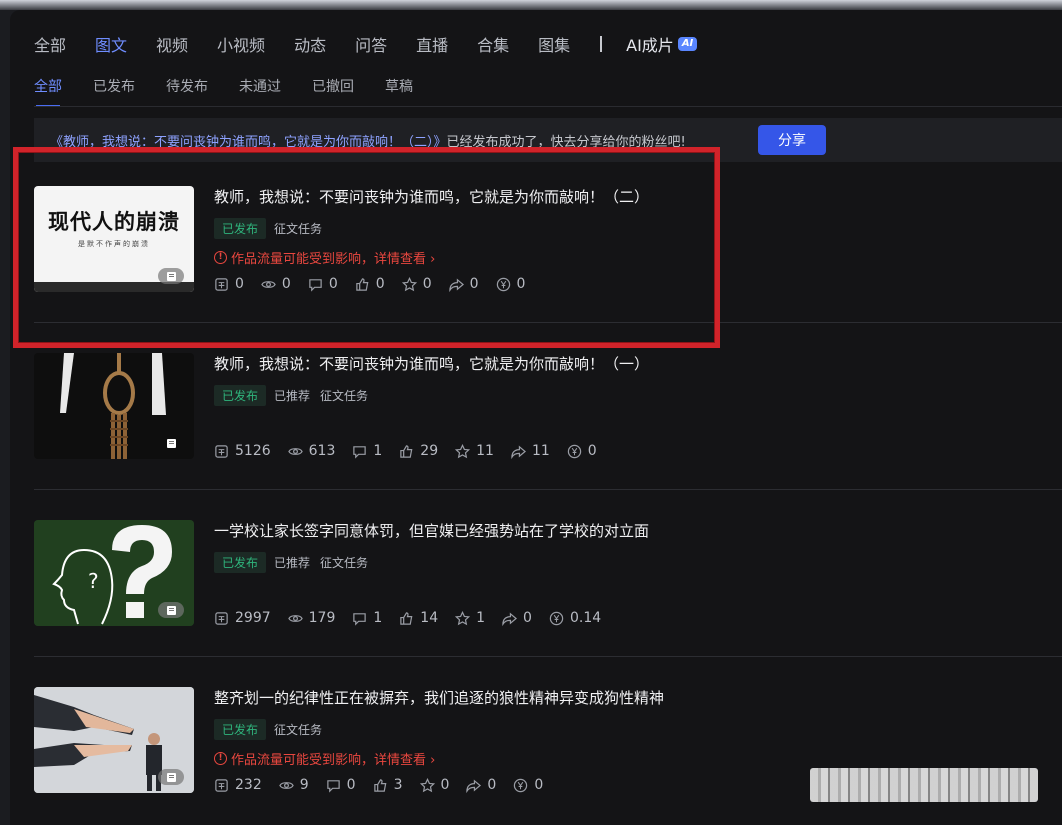  What do you see at coordinates (253, 451) in the screenshot?
I see `stat-value: 5126` at bounding box center [253, 451].